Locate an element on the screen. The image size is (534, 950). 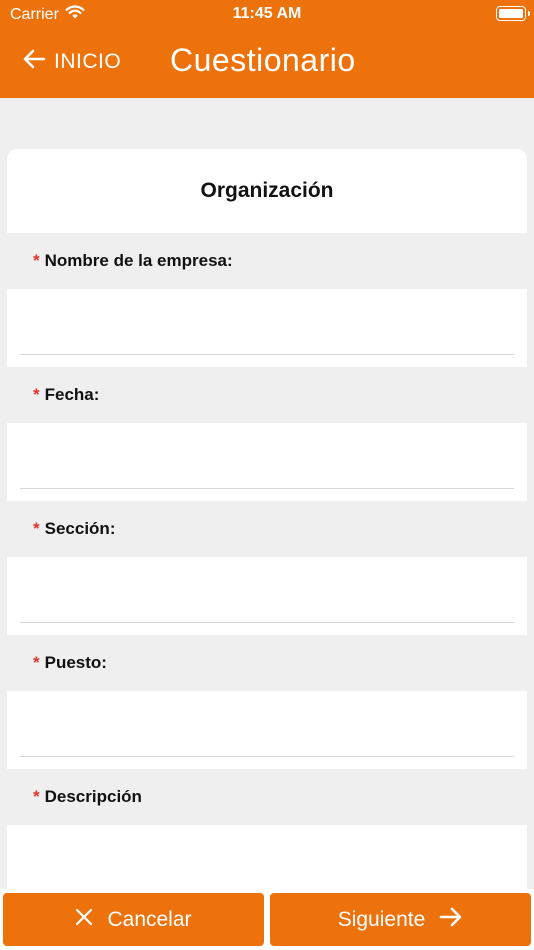
company-name-input is located at coordinates (267, 322).